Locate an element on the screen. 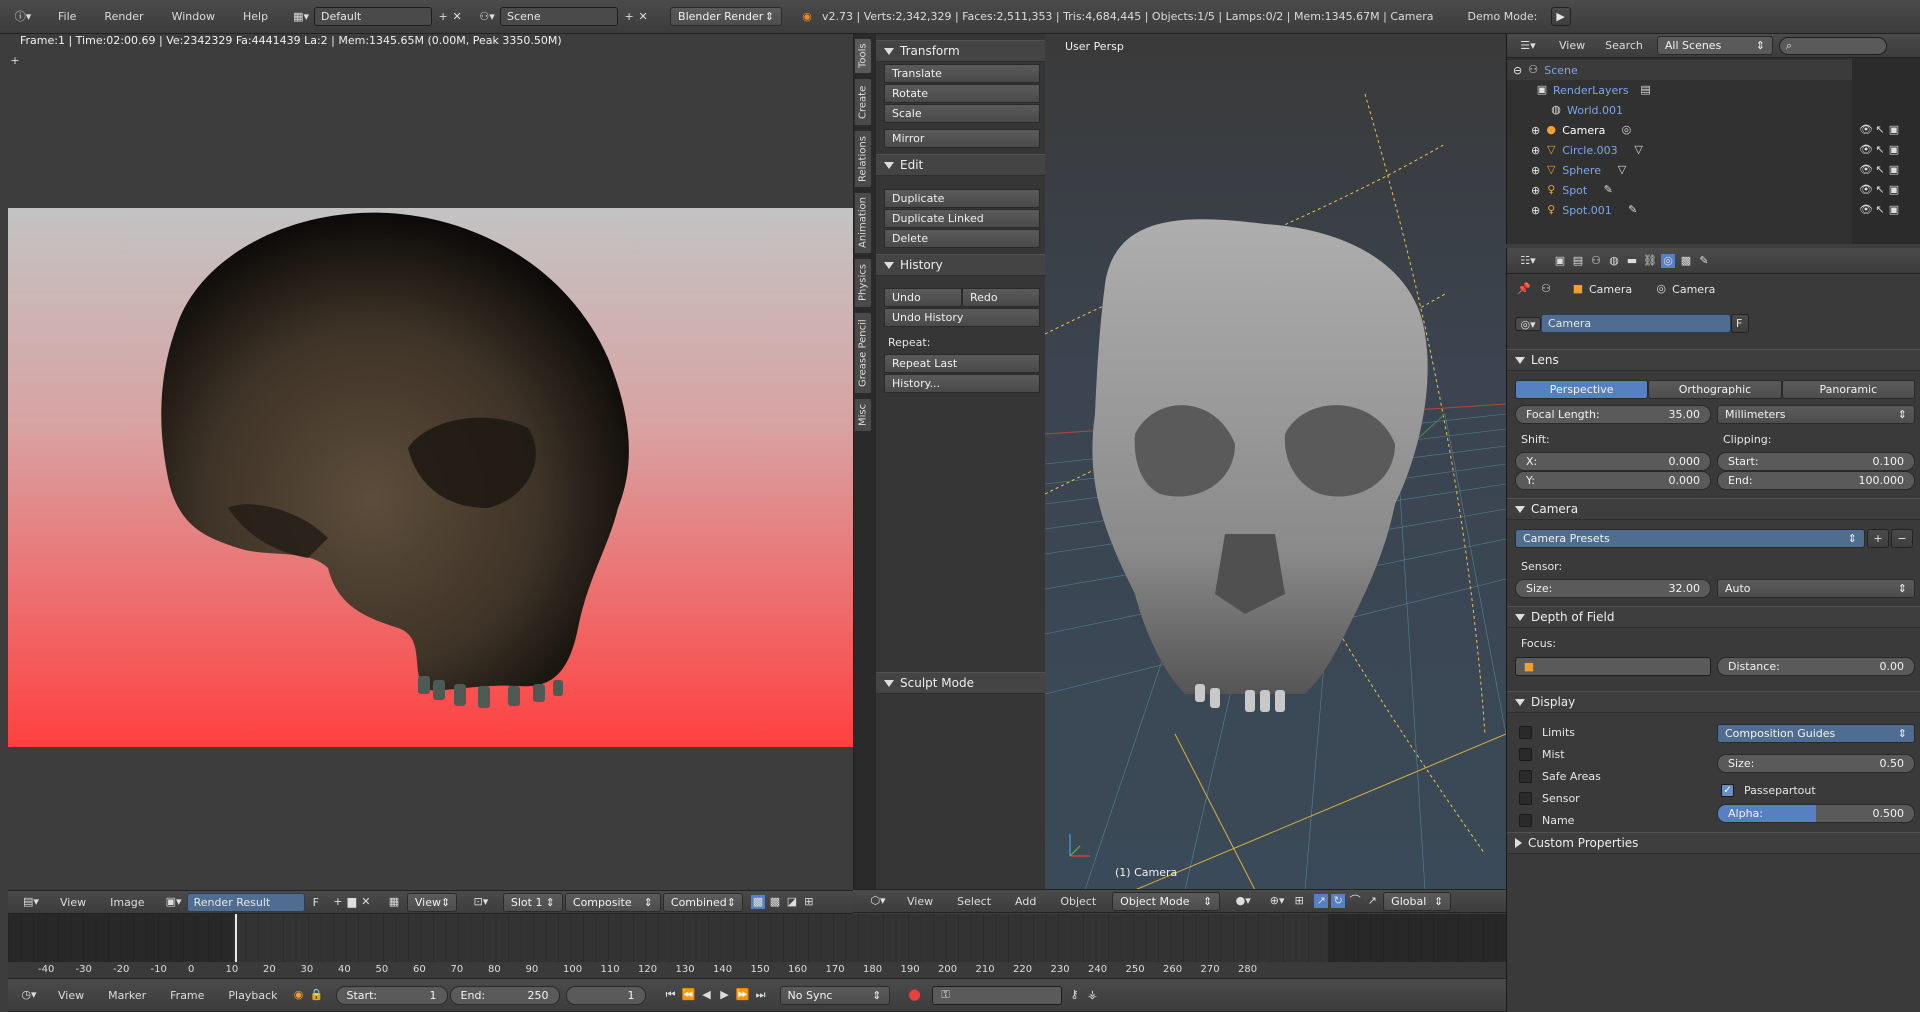 Image resolution: width=1920 pixels, height=1012 pixels. panel-sculpt-header: Sculpt Mode is located at coordinates (961, 683).